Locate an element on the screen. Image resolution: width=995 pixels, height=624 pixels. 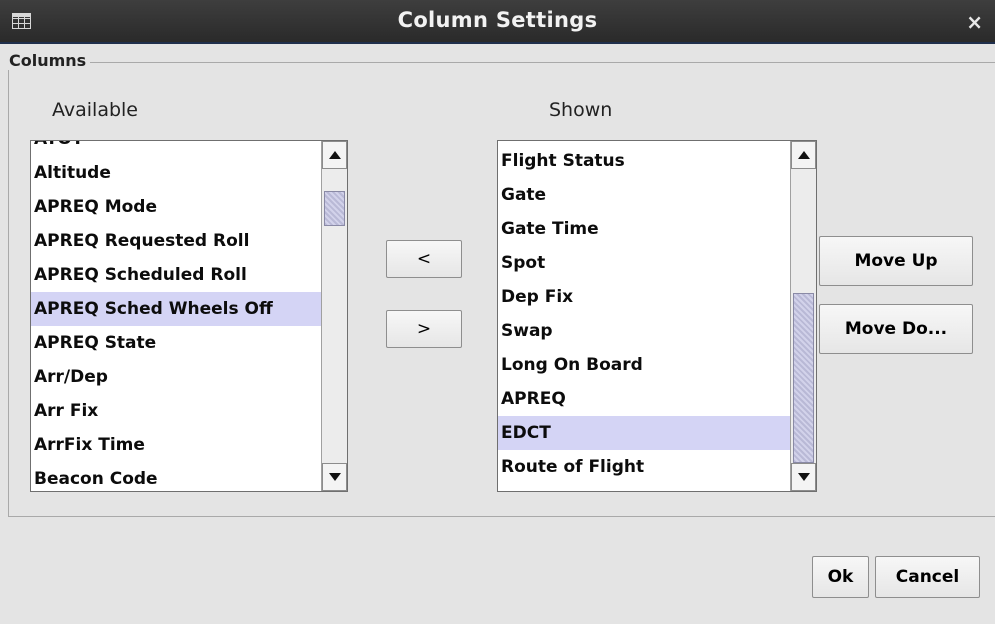
move-up-button: Move Up is located at coordinates (896, 261).